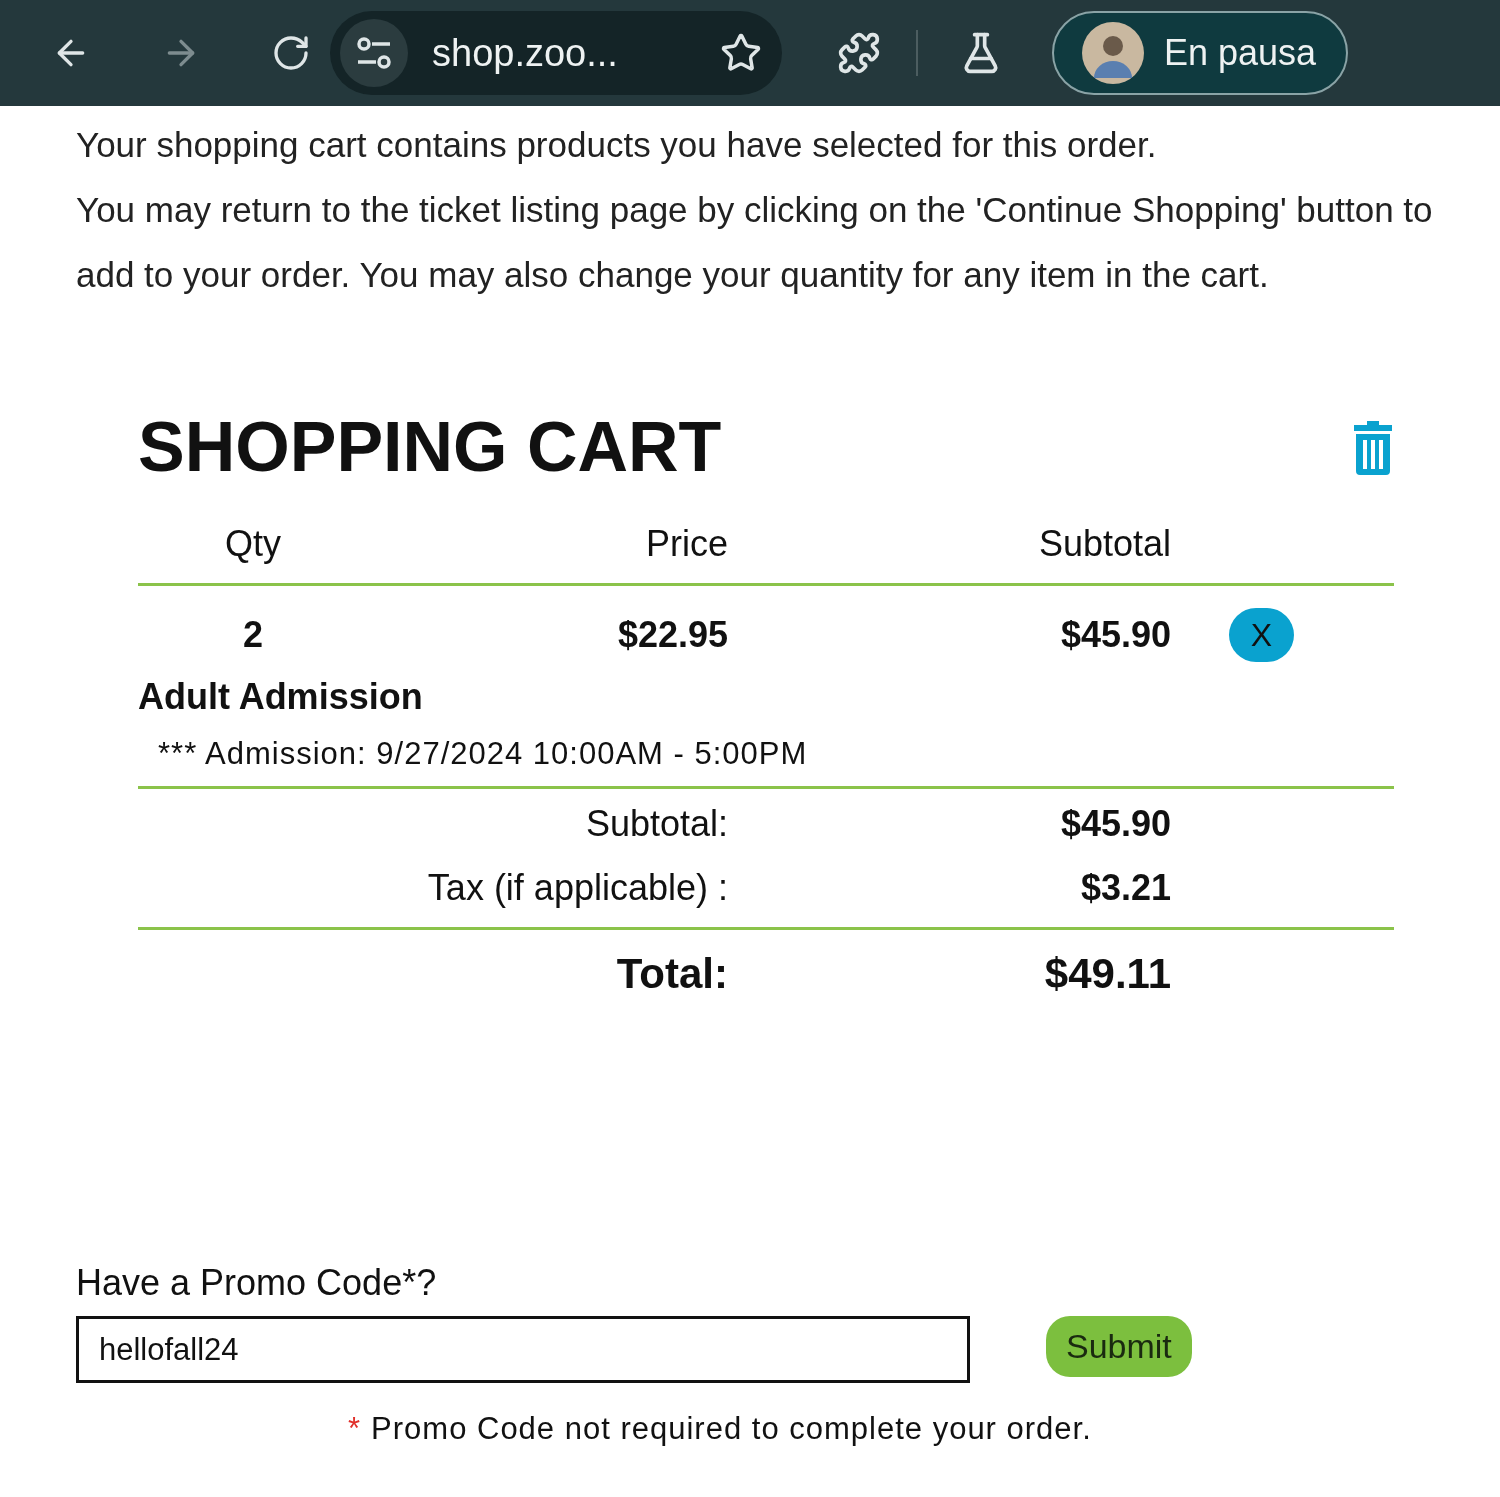  What do you see at coordinates (731, 1428) in the screenshot?
I see `promo-note: Promo Code not required to complete your order.` at bounding box center [731, 1428].